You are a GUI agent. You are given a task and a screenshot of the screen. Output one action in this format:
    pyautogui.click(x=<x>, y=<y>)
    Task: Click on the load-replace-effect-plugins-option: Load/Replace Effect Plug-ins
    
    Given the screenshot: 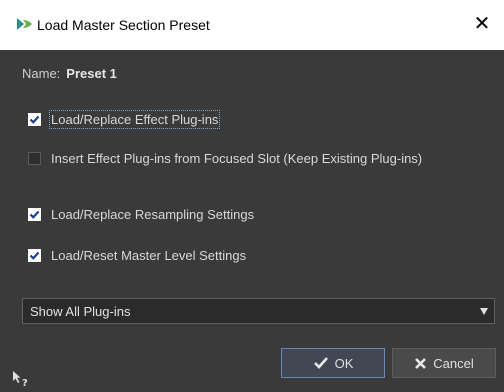 What is the action you would take?
    pyautogui.click(x=124, y=119)
    